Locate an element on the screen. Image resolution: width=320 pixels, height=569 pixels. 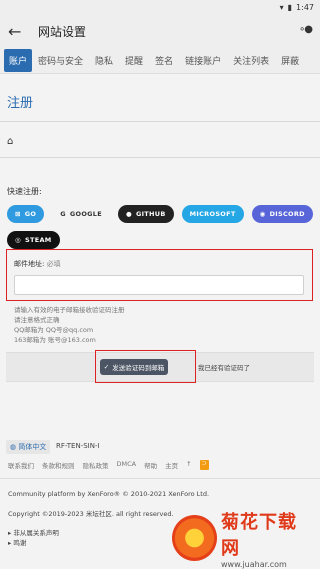
page-title: 网站设置 is located at coordinates (62, 31).